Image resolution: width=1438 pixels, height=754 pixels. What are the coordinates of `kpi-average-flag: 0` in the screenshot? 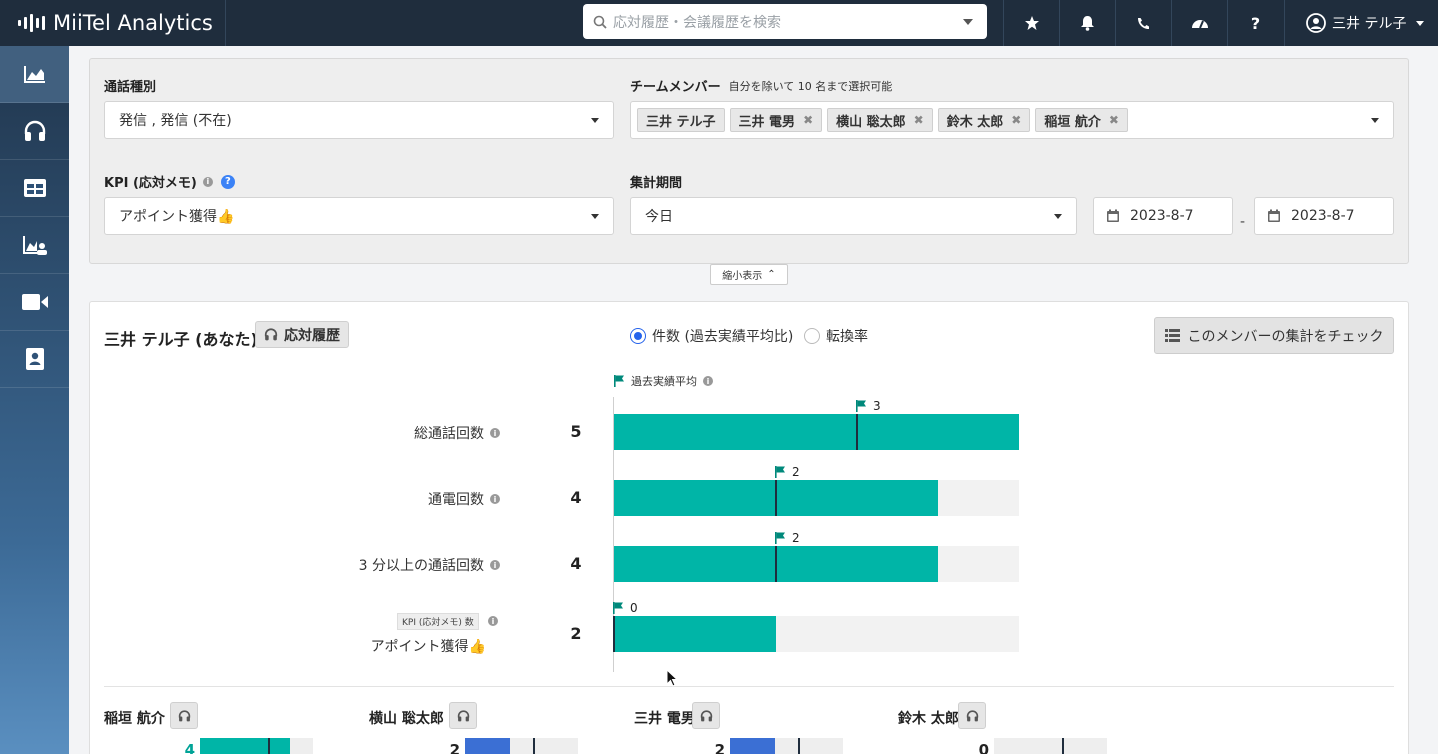 It's located at (625, 608).